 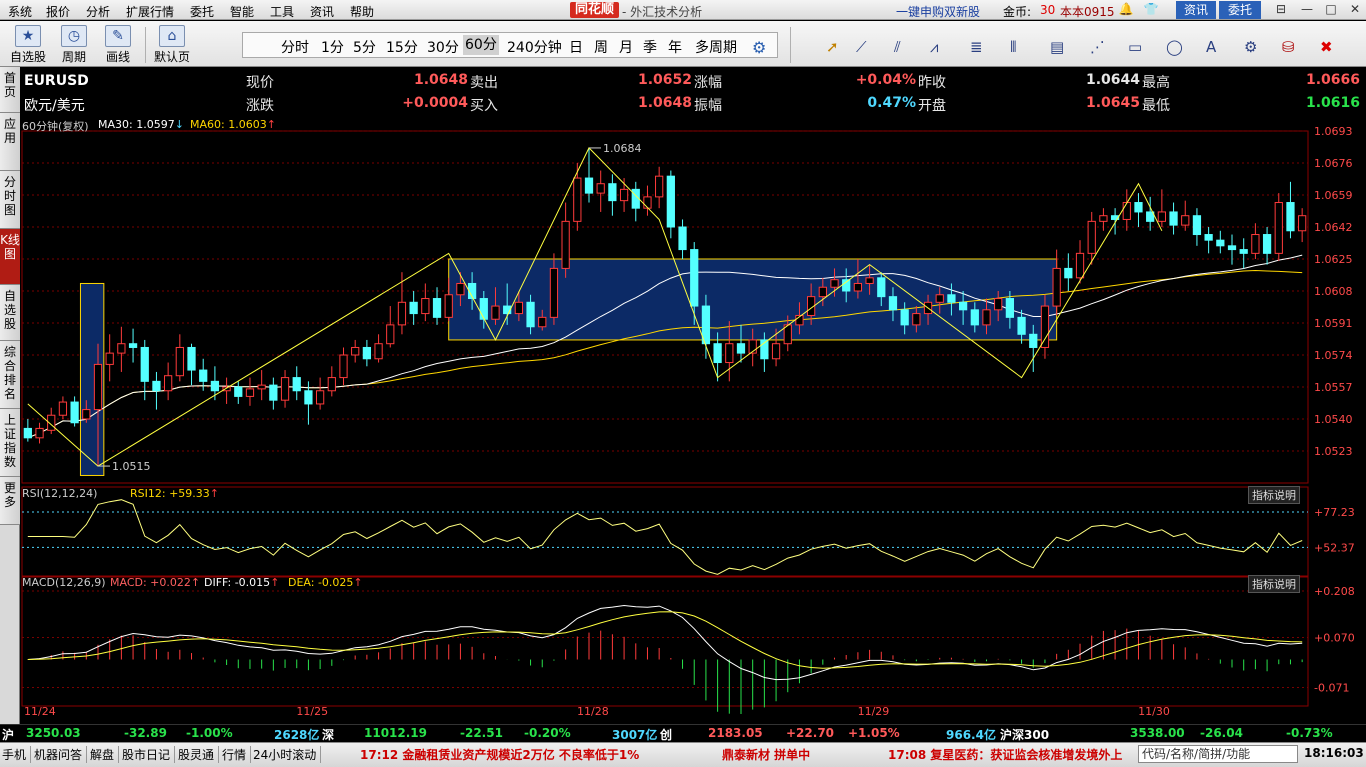 I want to click on clock-icon: ◷, so click(x=74, y=36).